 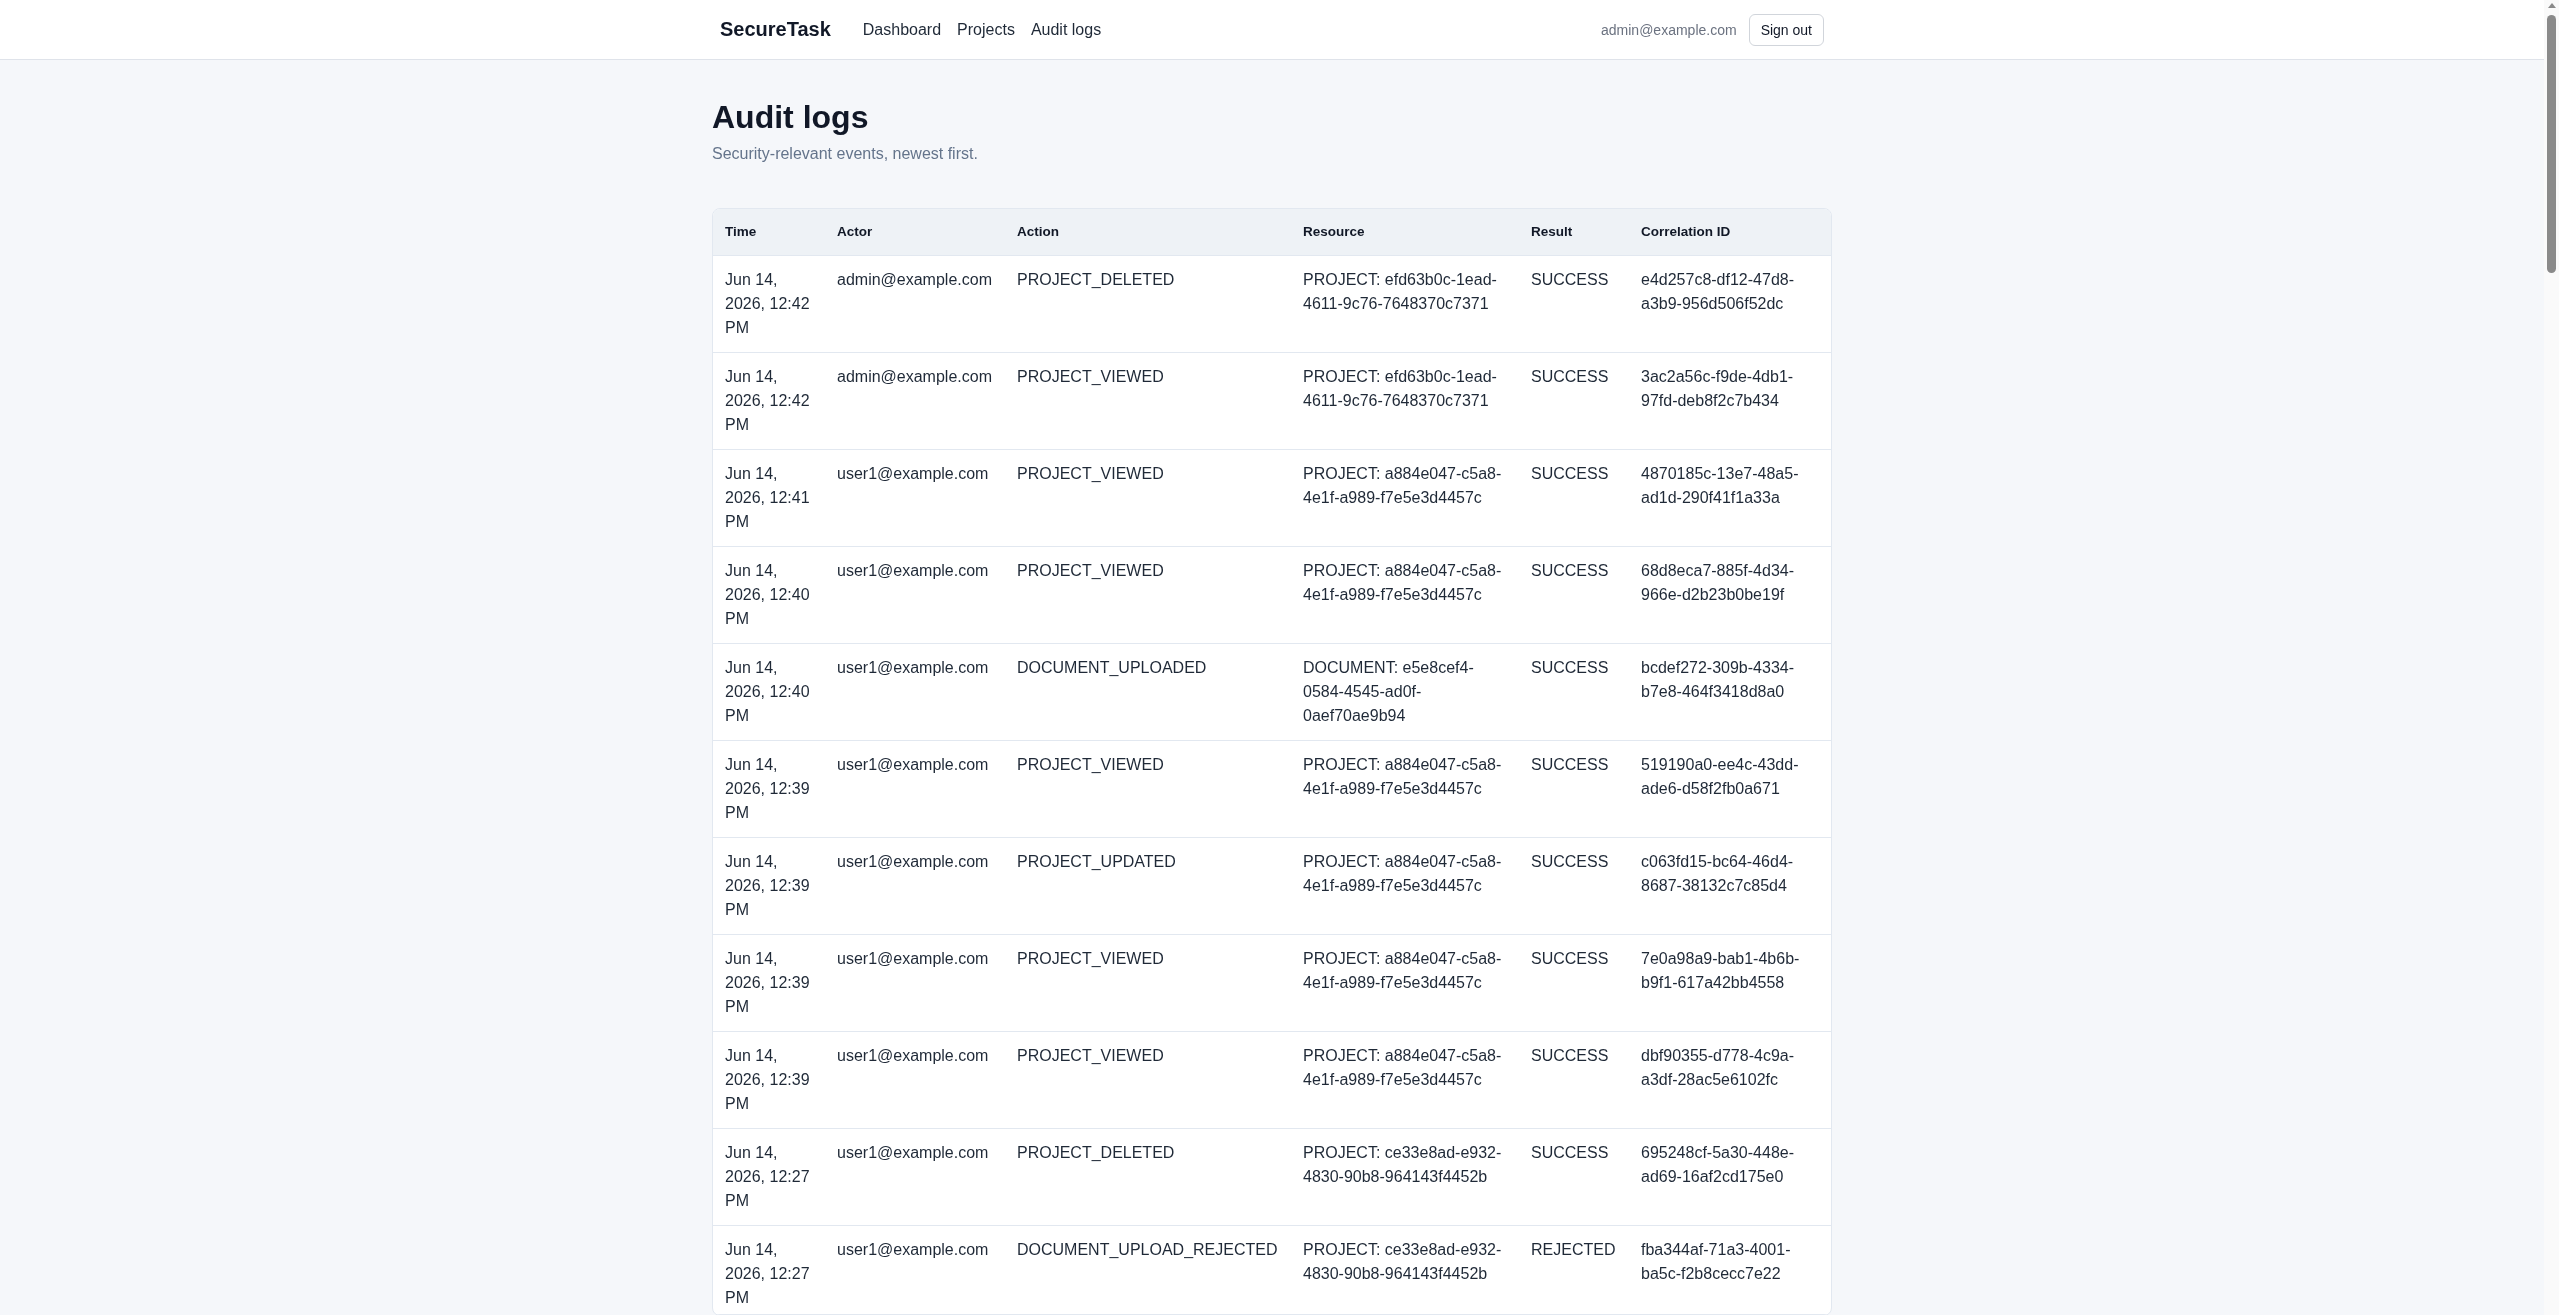 I want to click on scroll-up-arrow-icon, so click(x=2552, y=5).